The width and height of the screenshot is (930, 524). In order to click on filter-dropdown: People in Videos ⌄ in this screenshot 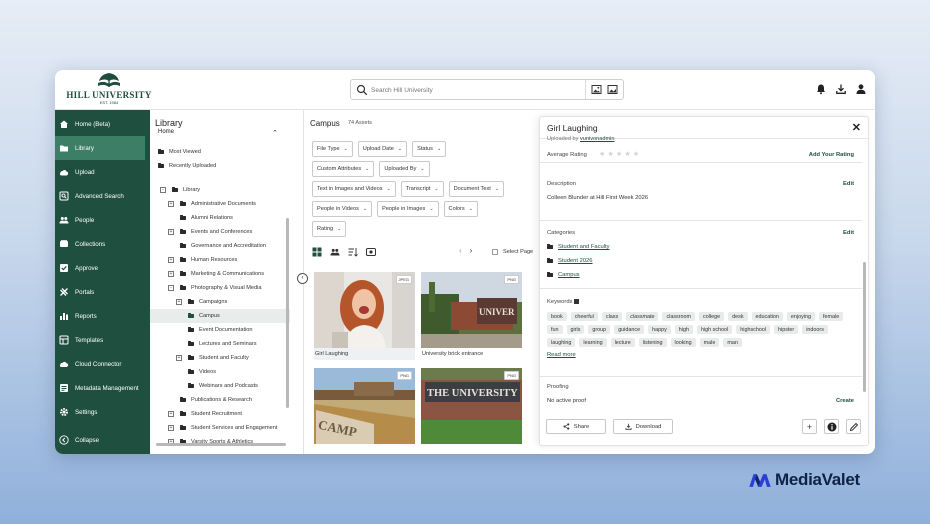, I will do `click(342, 209)`.